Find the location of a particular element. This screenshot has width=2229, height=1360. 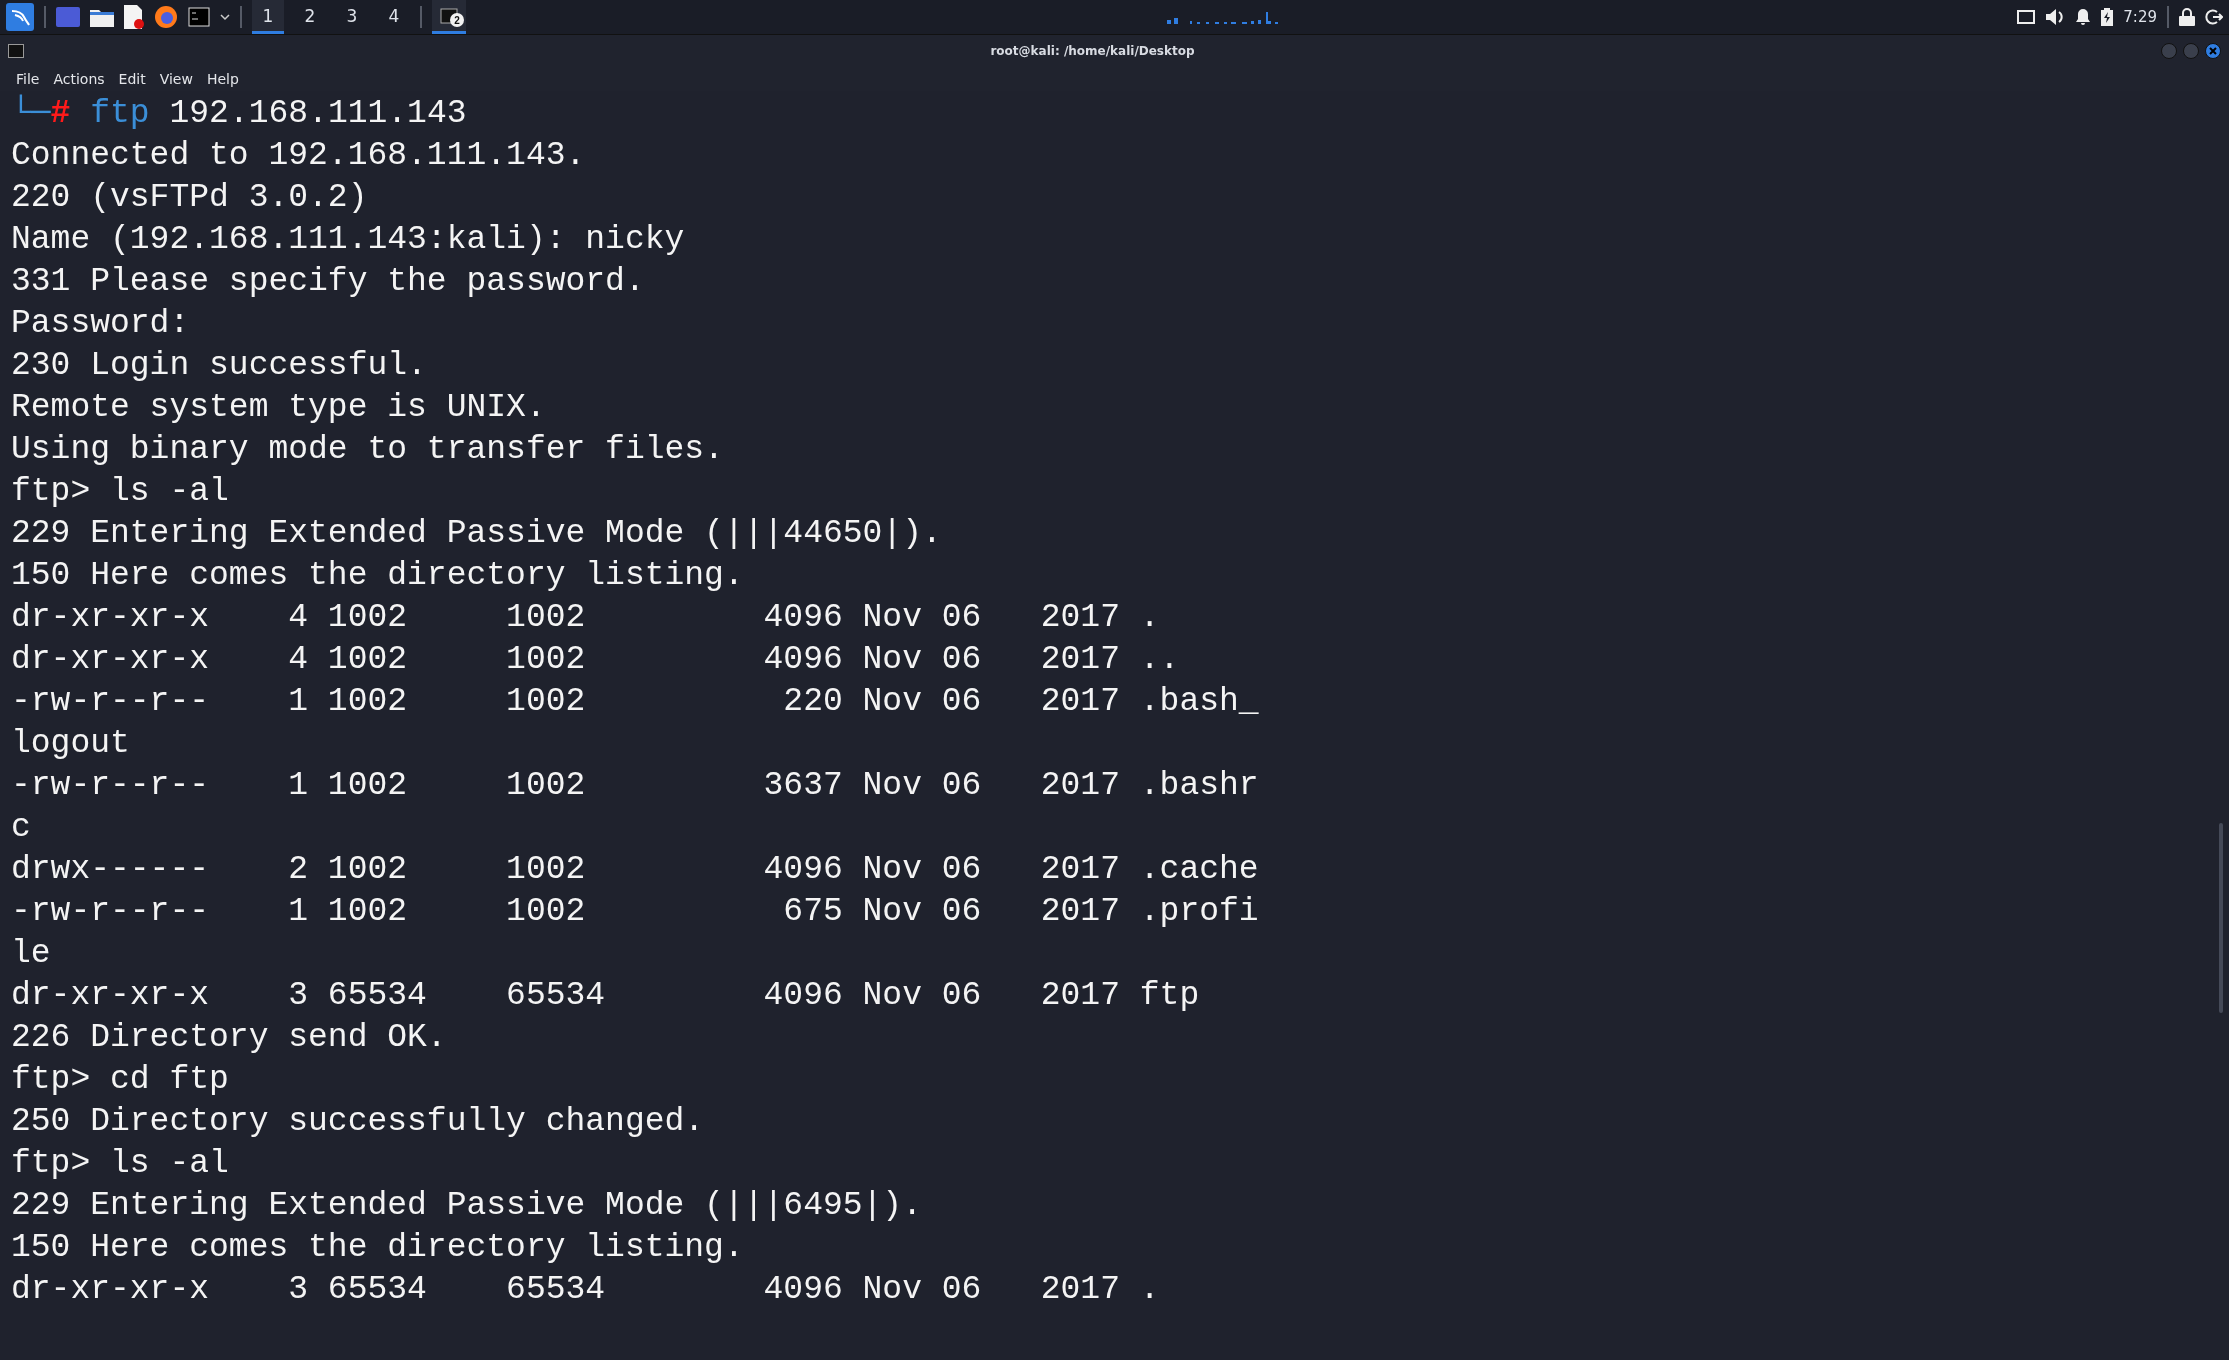

terminal-line: -rw-r--r-- 1 1002 1002 220 Nov 06 2017 .bash_ is located at coordinates (635, 702).